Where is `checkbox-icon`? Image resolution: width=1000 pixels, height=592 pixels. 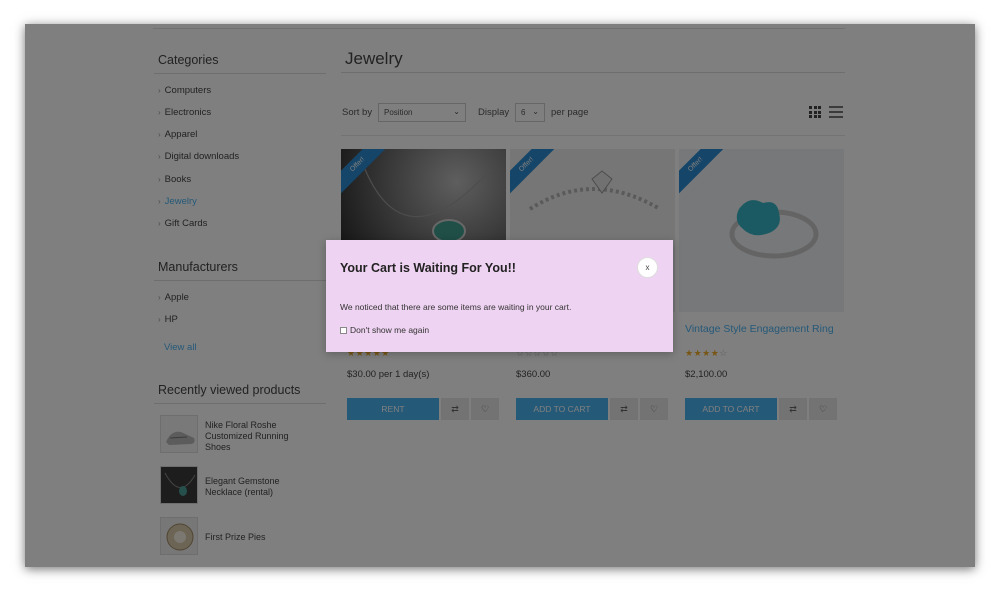
checkbox-icon is located at coordinates (343, 330).